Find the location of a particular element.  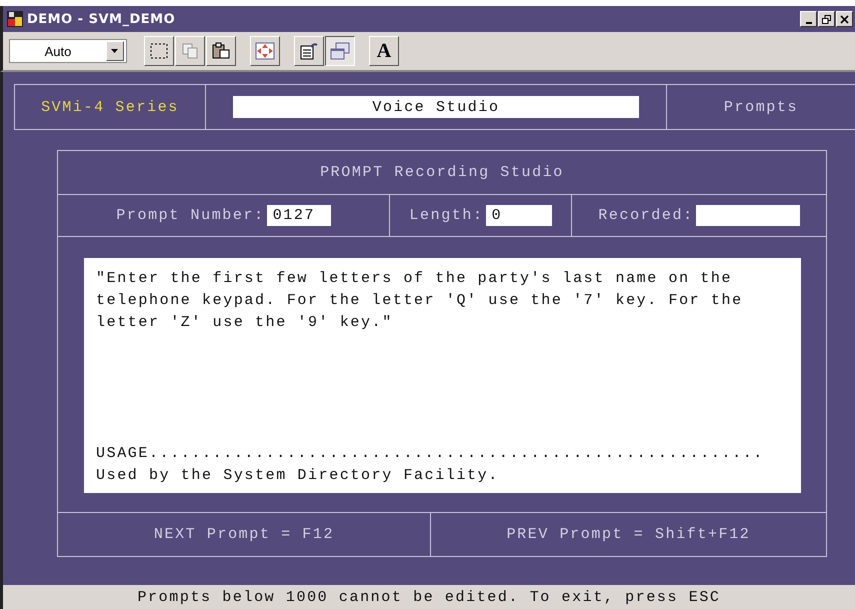

caret-icon is located at coordinates (115, 51).